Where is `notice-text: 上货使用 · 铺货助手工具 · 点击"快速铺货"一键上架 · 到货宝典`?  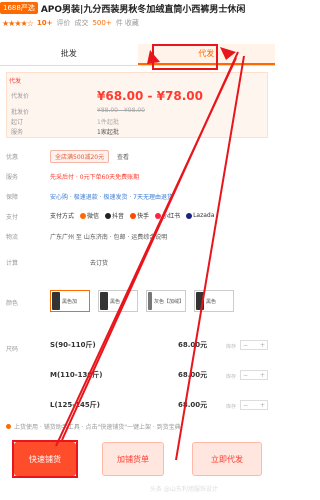
notice-text: 上货使用 · 铺货助手工具 · 点击"快速铺货"一键上架 · 到货宝典 is located at coordinates (97, 426).